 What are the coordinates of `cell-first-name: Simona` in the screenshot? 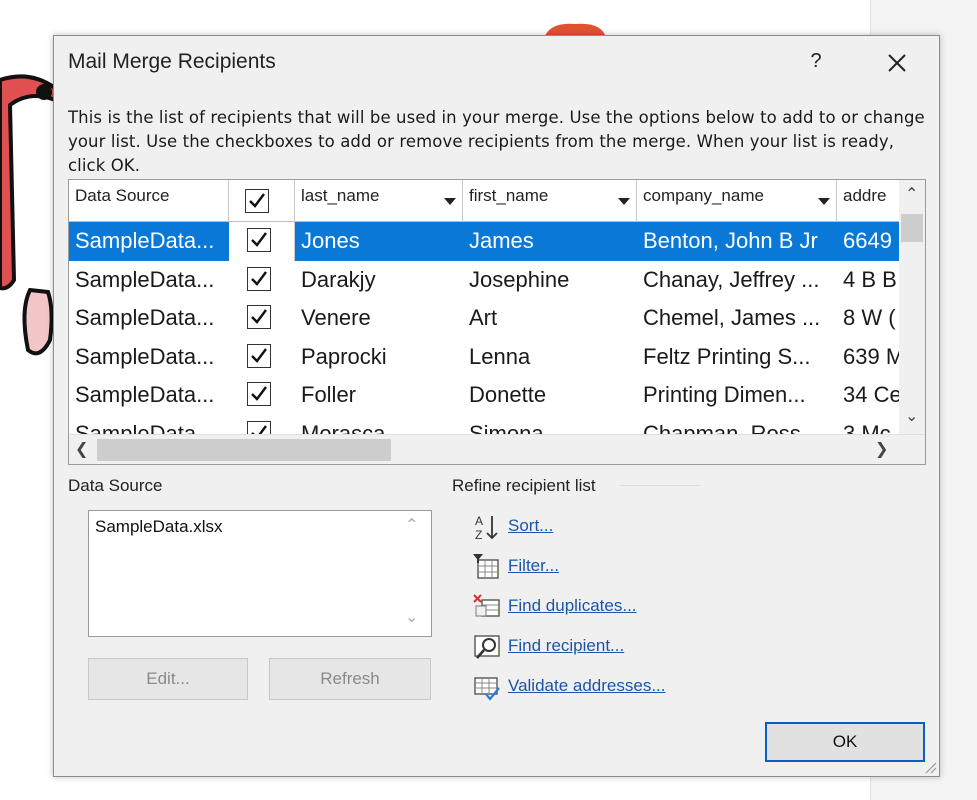 It's located at (506, 427).